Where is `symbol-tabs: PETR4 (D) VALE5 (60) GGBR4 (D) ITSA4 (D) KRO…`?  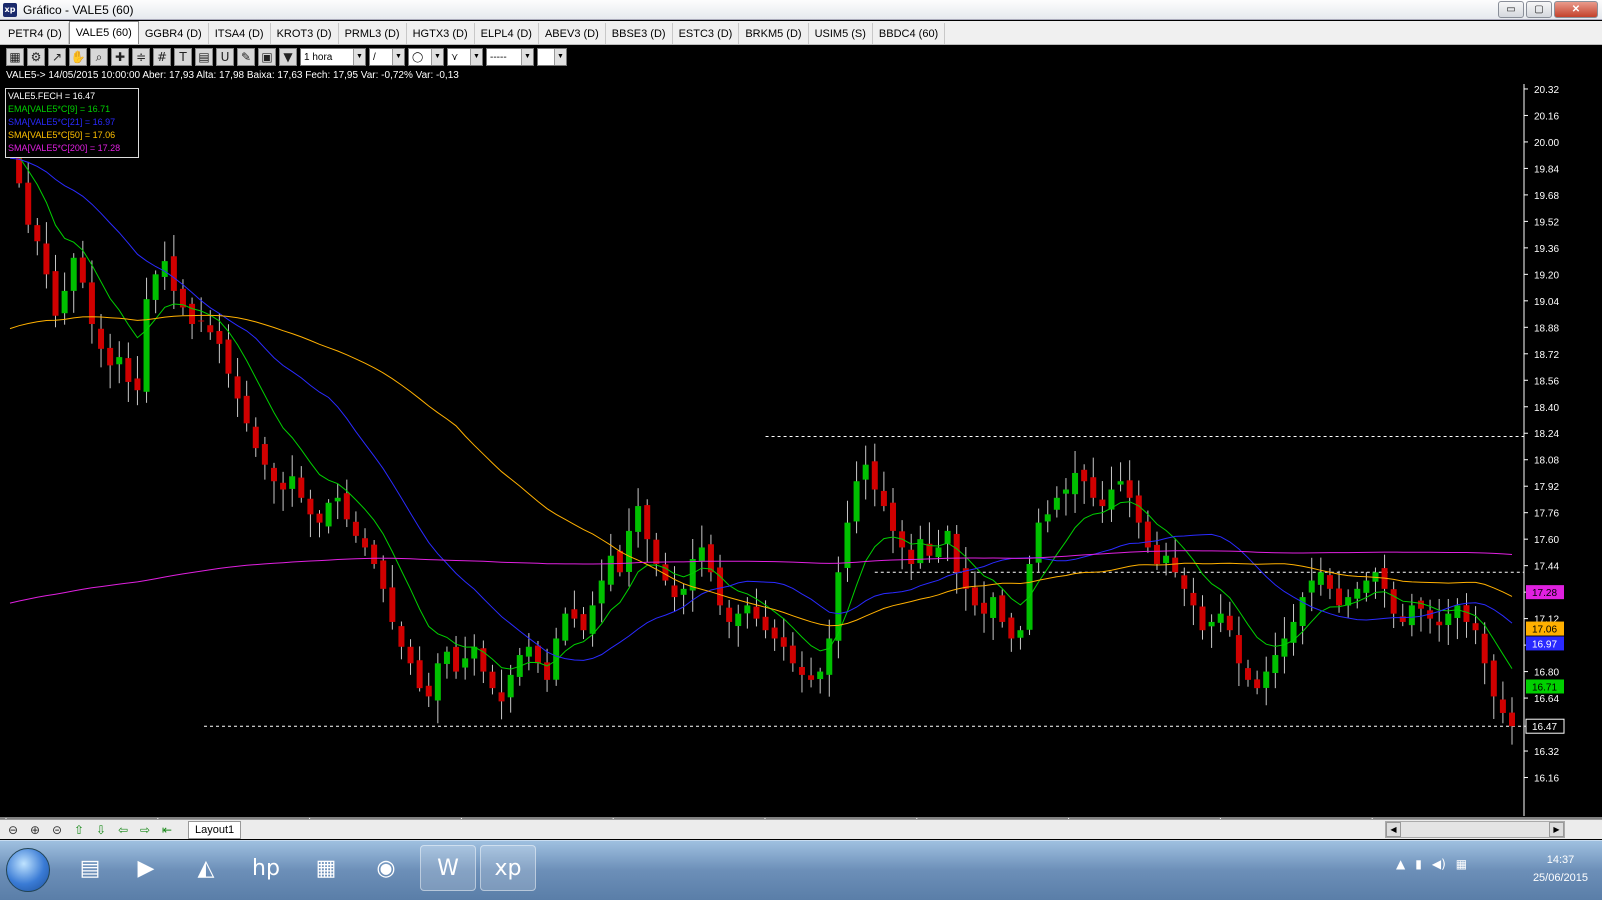 symbol-tabs: PETR4 (D) VALE5 (60) GGBR4 (D) ITSA4 (D) KRO… is located at coordinates (801, 33).